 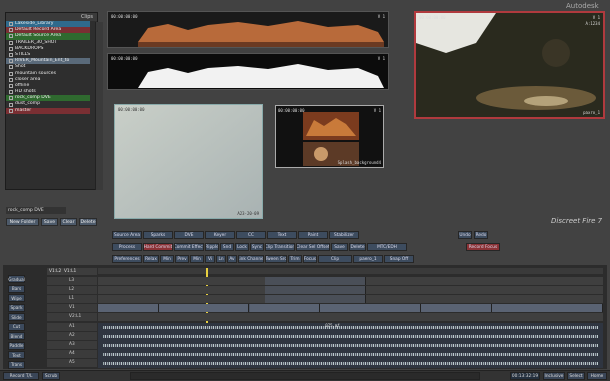 What do you see at coordinates (16, 279) in the screenshot?
I see `transition-button: Gradual` at bounding box center [16, 279].